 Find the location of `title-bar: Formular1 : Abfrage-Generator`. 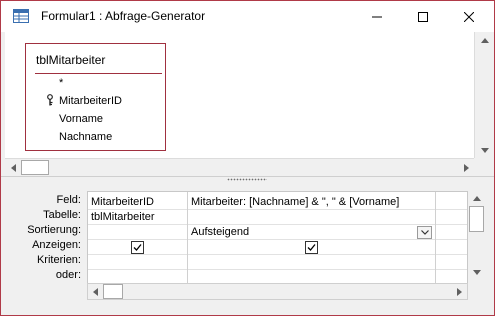

title-bar: Formular1 : Abfrage-Generator is located at coordinates (247, 16).